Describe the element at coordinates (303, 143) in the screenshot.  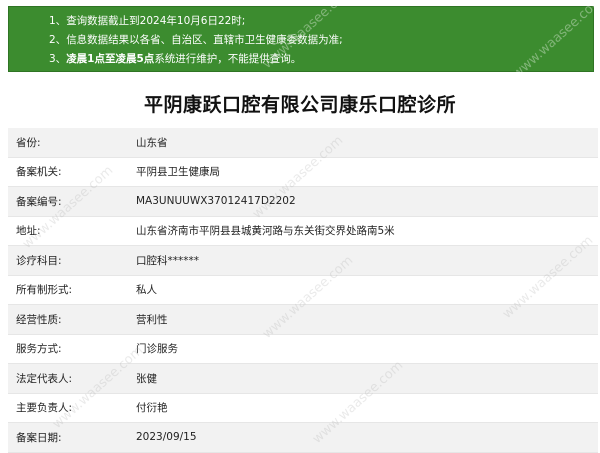
I see `table-row: 省份: 山东省` at that location.